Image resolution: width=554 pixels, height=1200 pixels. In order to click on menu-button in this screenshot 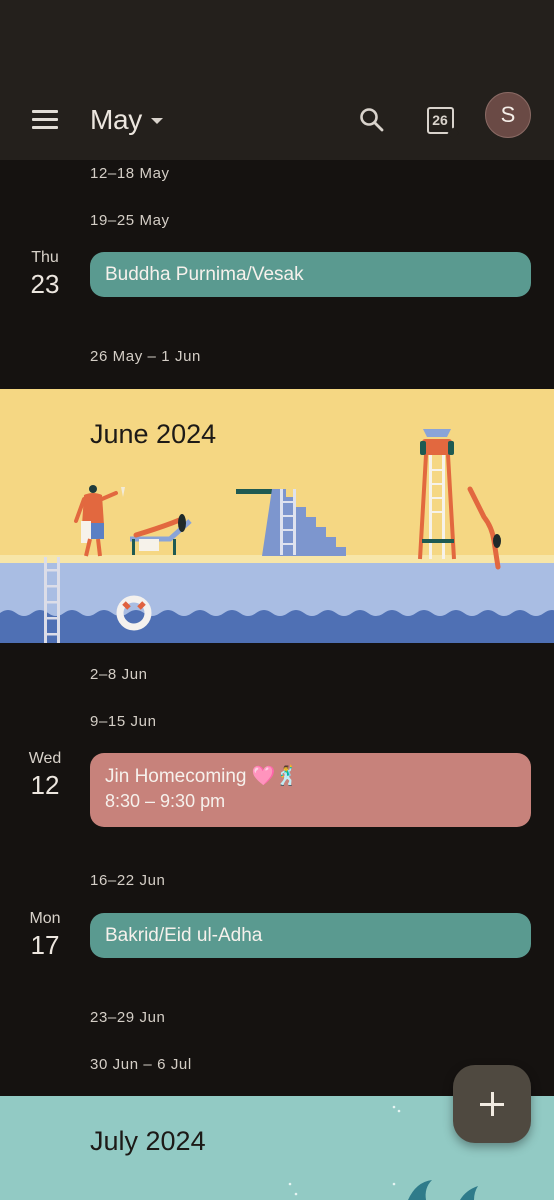, I will do `click(45, 120)`.